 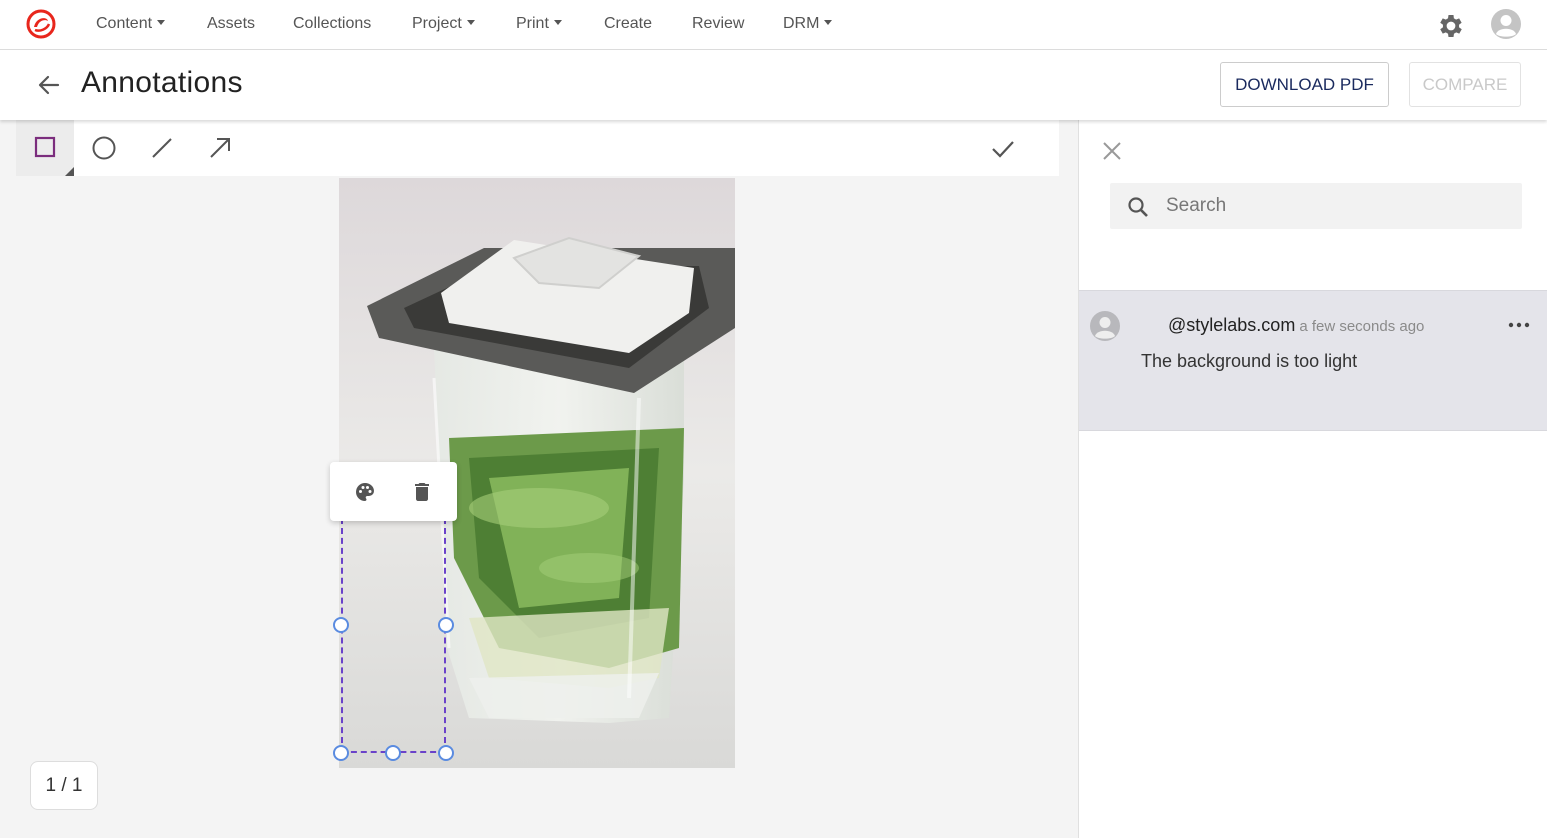 I want to click on resize-handle-bottom, so click(x=393, y=753).